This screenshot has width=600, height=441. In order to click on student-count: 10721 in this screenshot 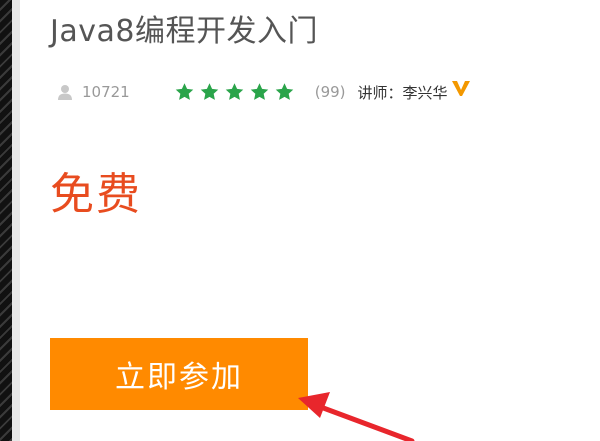, I will do `click(106, 92)`.